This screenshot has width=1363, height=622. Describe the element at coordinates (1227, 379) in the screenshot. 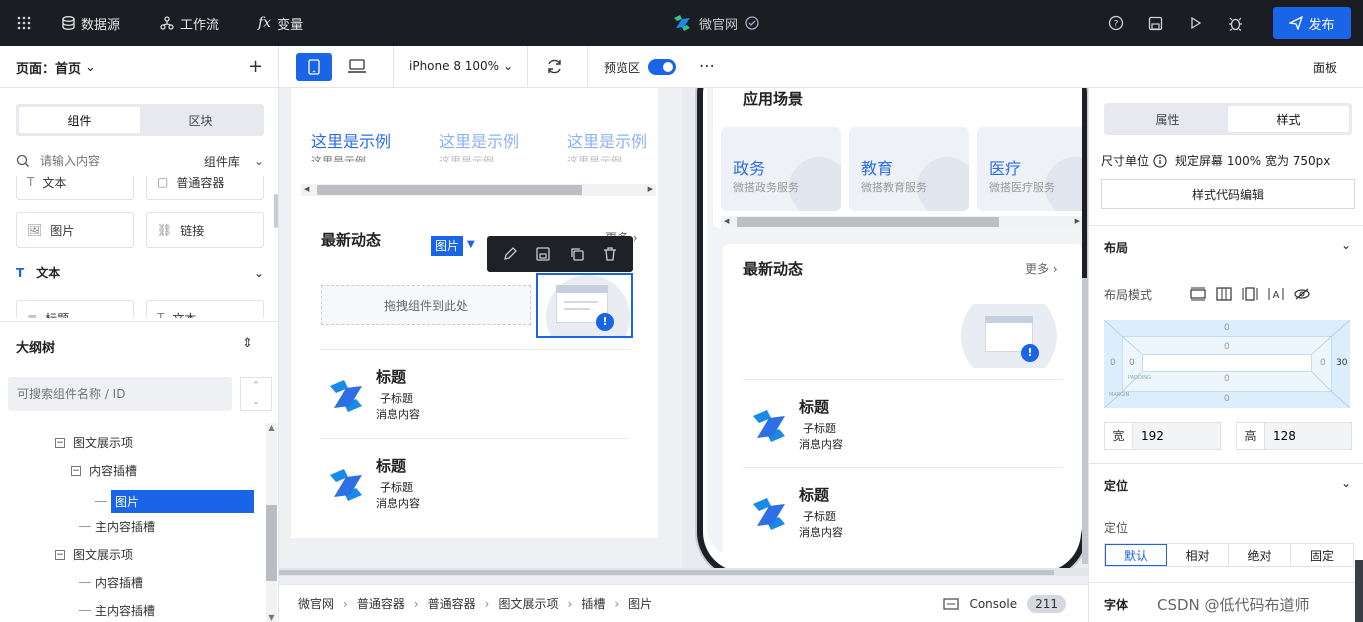

I see `padding-bottom-value: 0` at that location.